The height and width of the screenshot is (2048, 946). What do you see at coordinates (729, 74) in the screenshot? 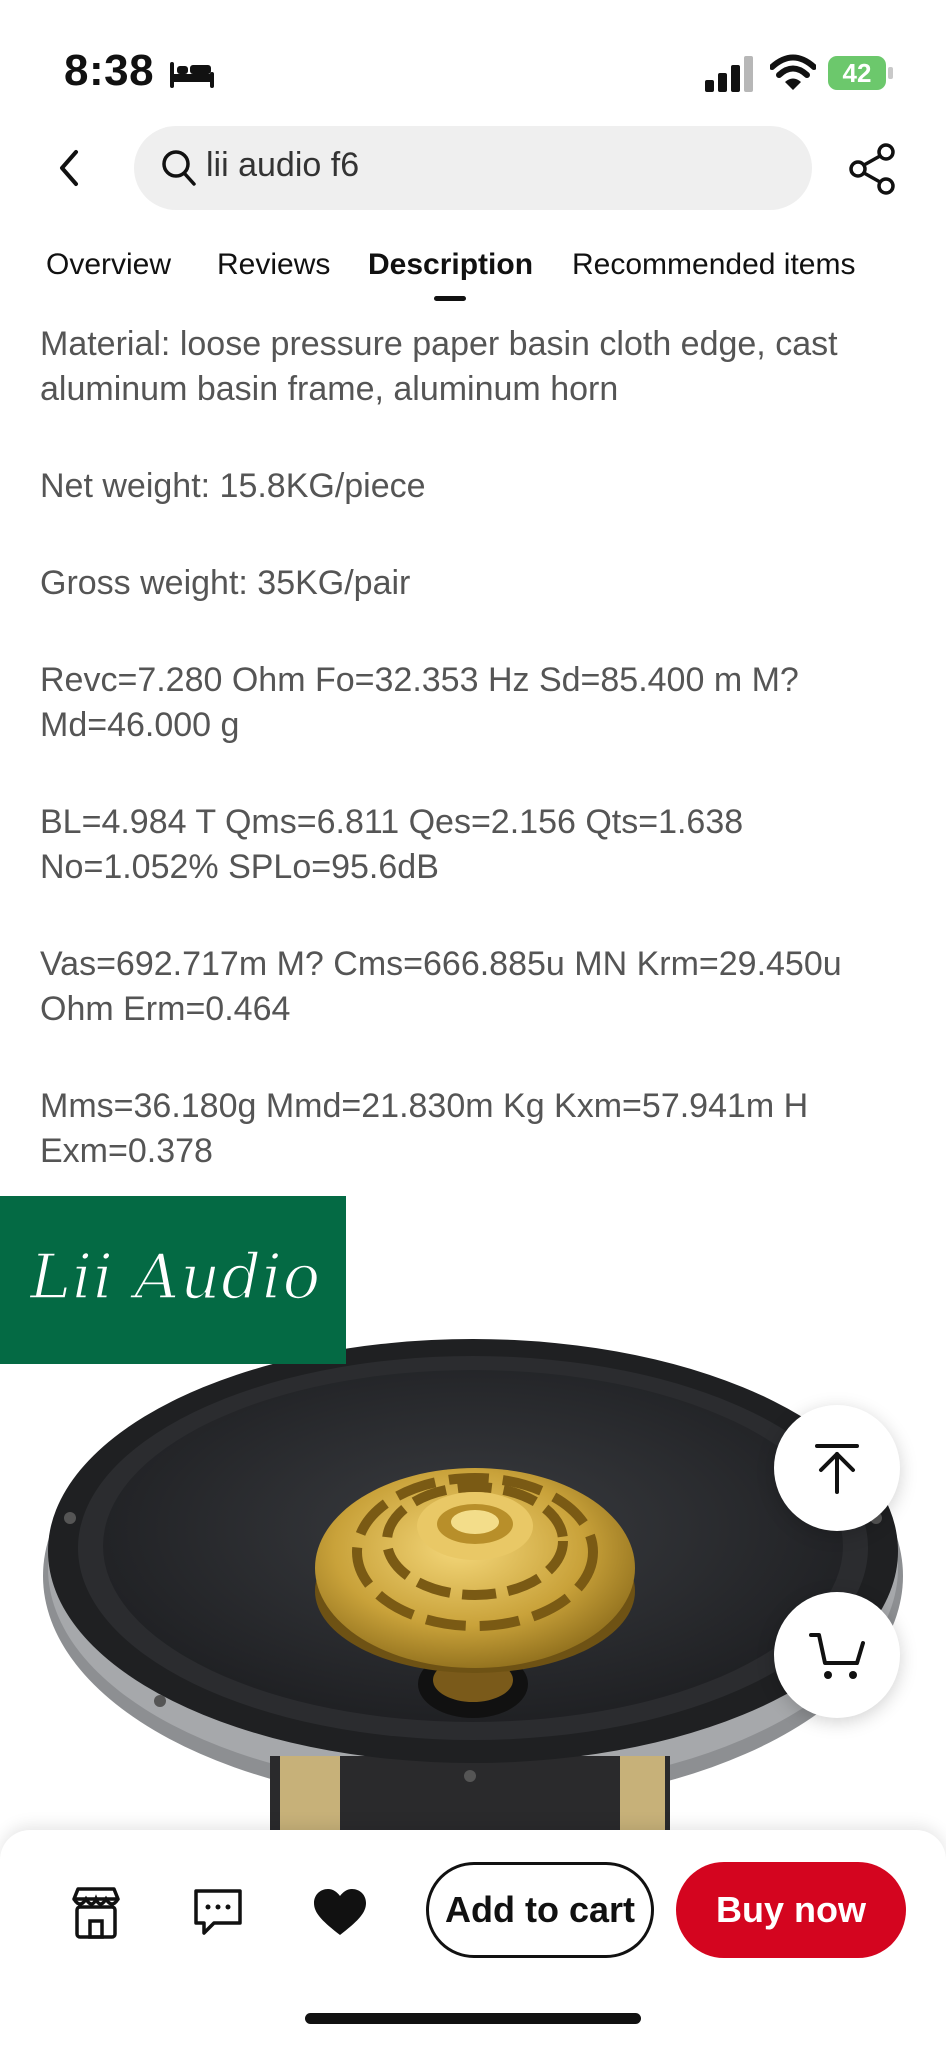
I see `signal-icon` at bounding box center [729, 74].